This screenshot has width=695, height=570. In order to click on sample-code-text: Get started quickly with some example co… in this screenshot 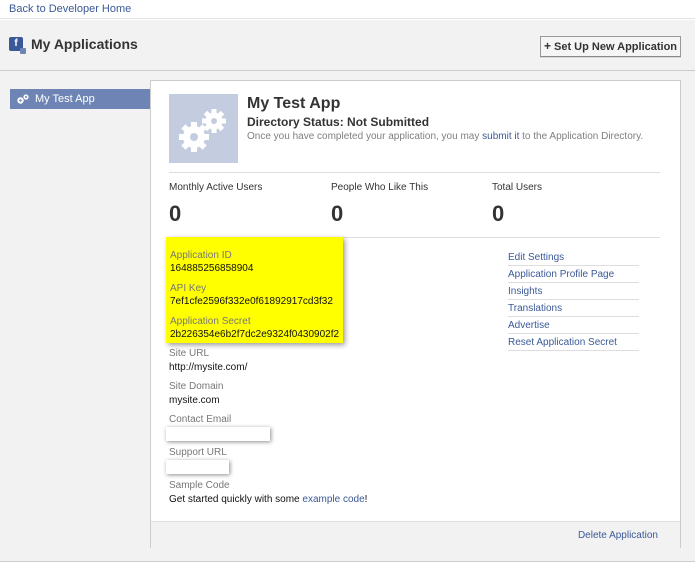, I will do `click(268, 499)`.